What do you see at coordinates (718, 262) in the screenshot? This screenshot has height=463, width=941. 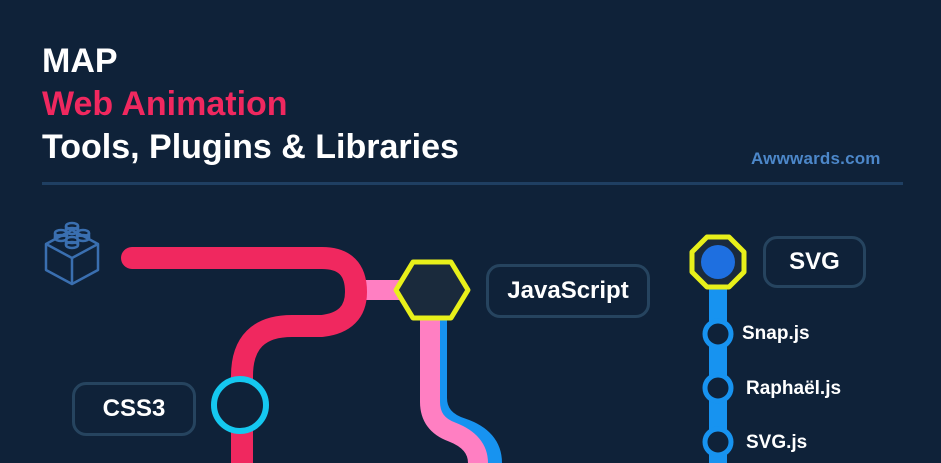 I see `svg-station-core` at bounding box center [718, 262].